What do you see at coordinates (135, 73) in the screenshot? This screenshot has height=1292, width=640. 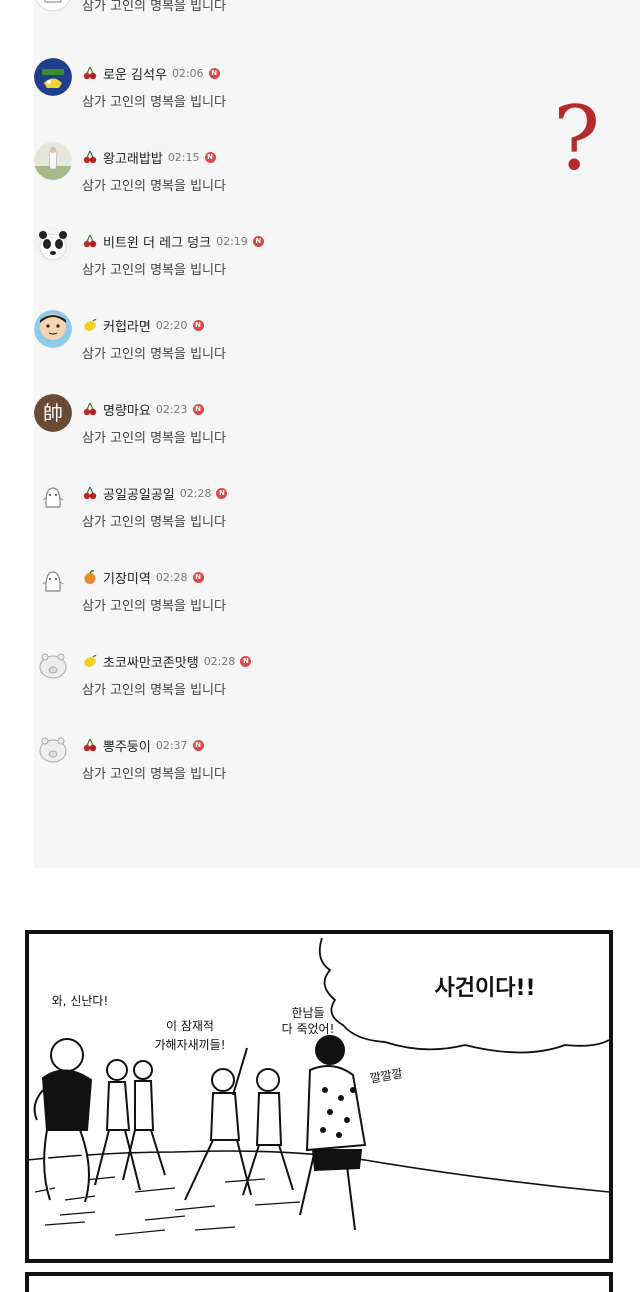 I see `comment-nickname: 로운 김석우` at bounding box center [135, 73].